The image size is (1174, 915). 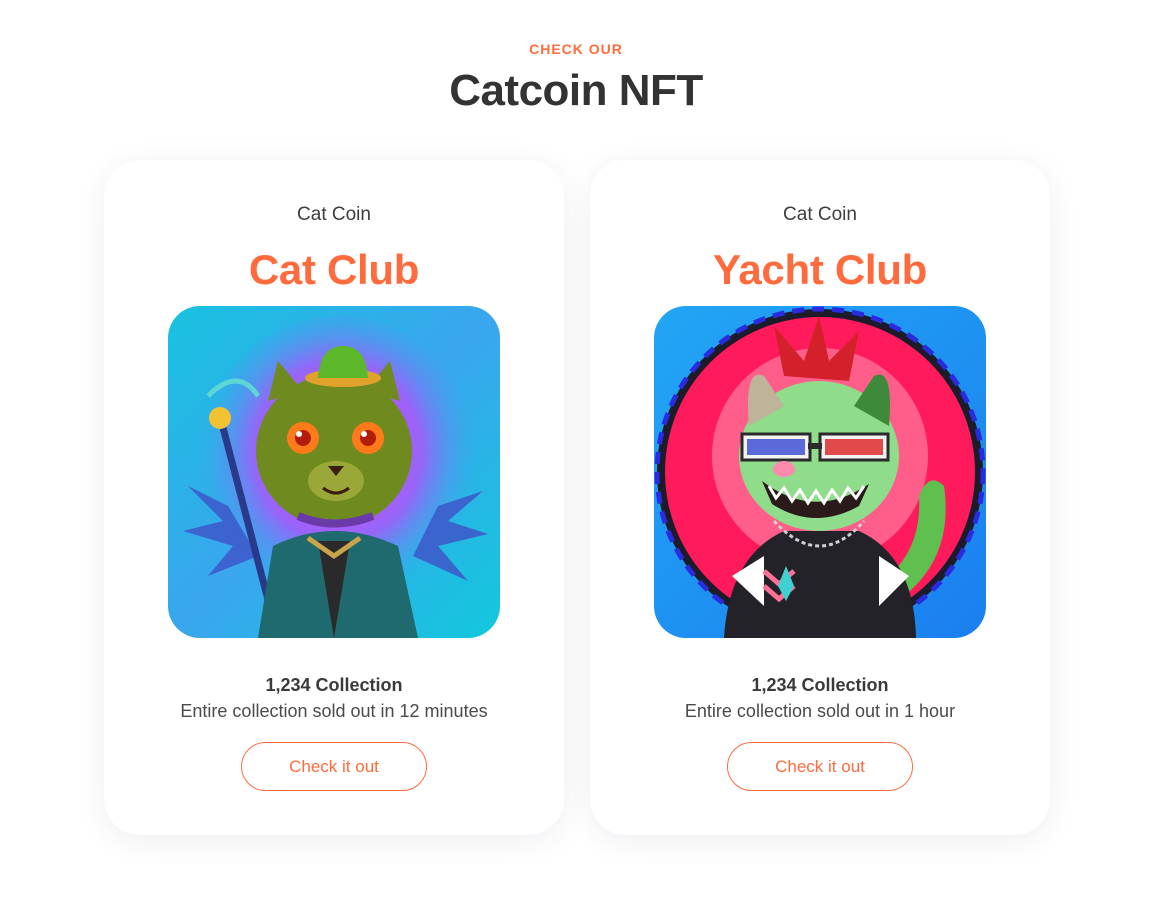 I want to click on section-eyebrow: CHECK OUR, so click(x=576, y=49).